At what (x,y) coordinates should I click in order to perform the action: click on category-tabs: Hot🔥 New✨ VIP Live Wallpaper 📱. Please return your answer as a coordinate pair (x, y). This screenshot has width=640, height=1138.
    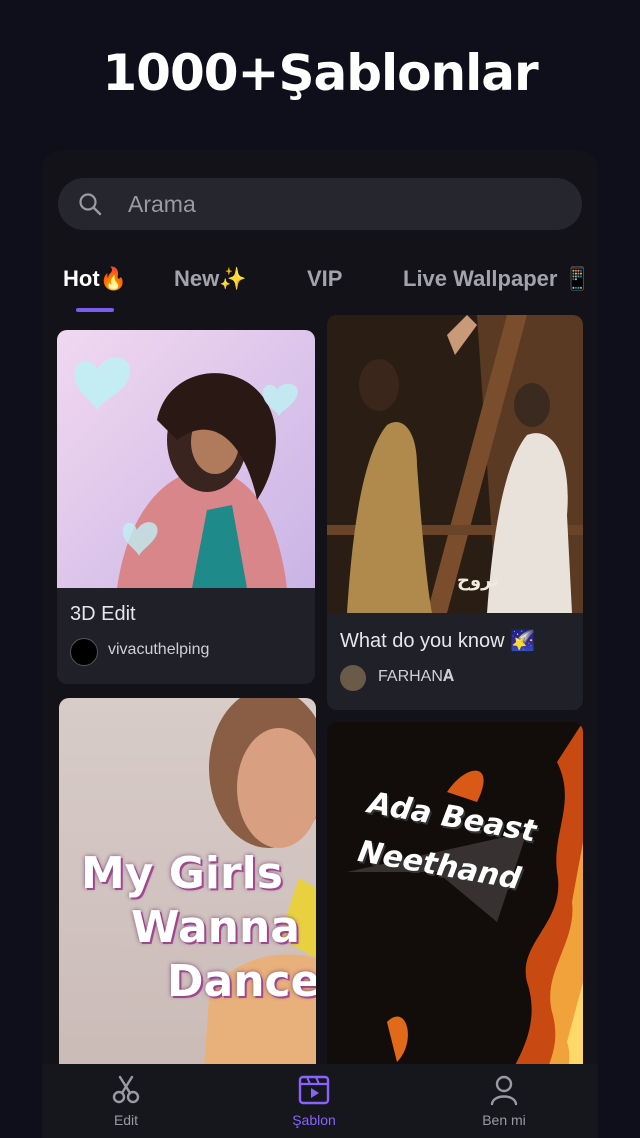
    Looking at the image, I should click on (320, 287).